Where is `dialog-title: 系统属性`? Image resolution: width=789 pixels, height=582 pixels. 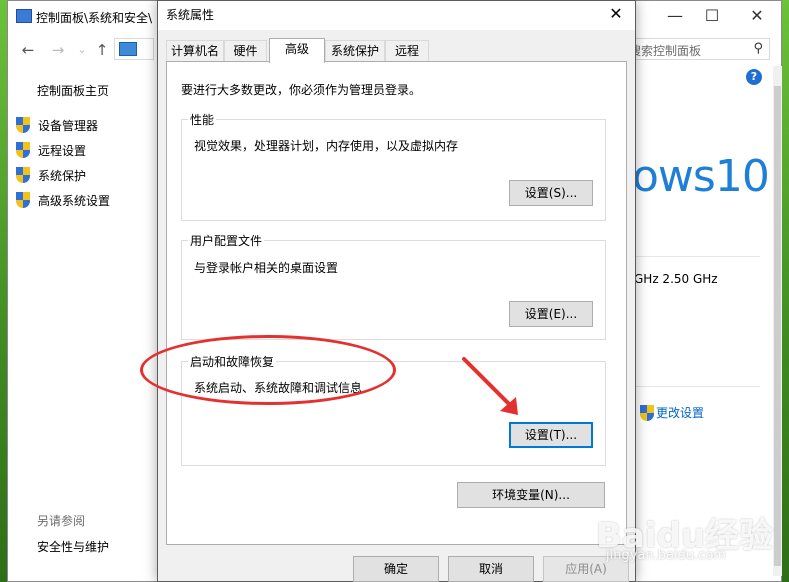 dialog-title: 系统属性 is located at coordinates (190, 15).